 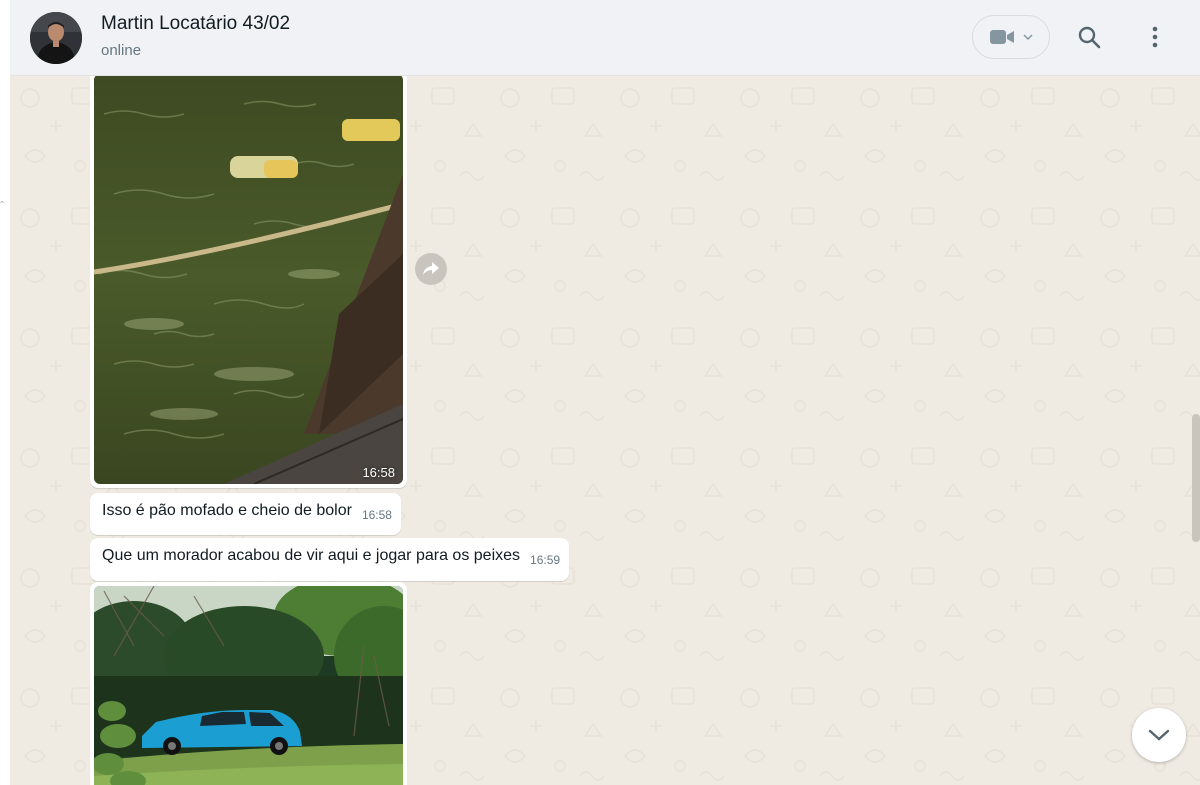 I want to click on river-water-with-bread-image, so click(x=248, y=280).